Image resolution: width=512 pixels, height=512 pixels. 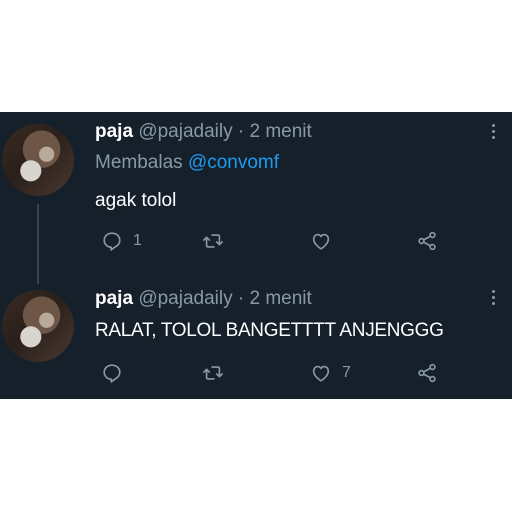 What do you see at coordinates (346, 372) in the screenshot?
I see `like-count: 7` at bounding box center [346, 372].